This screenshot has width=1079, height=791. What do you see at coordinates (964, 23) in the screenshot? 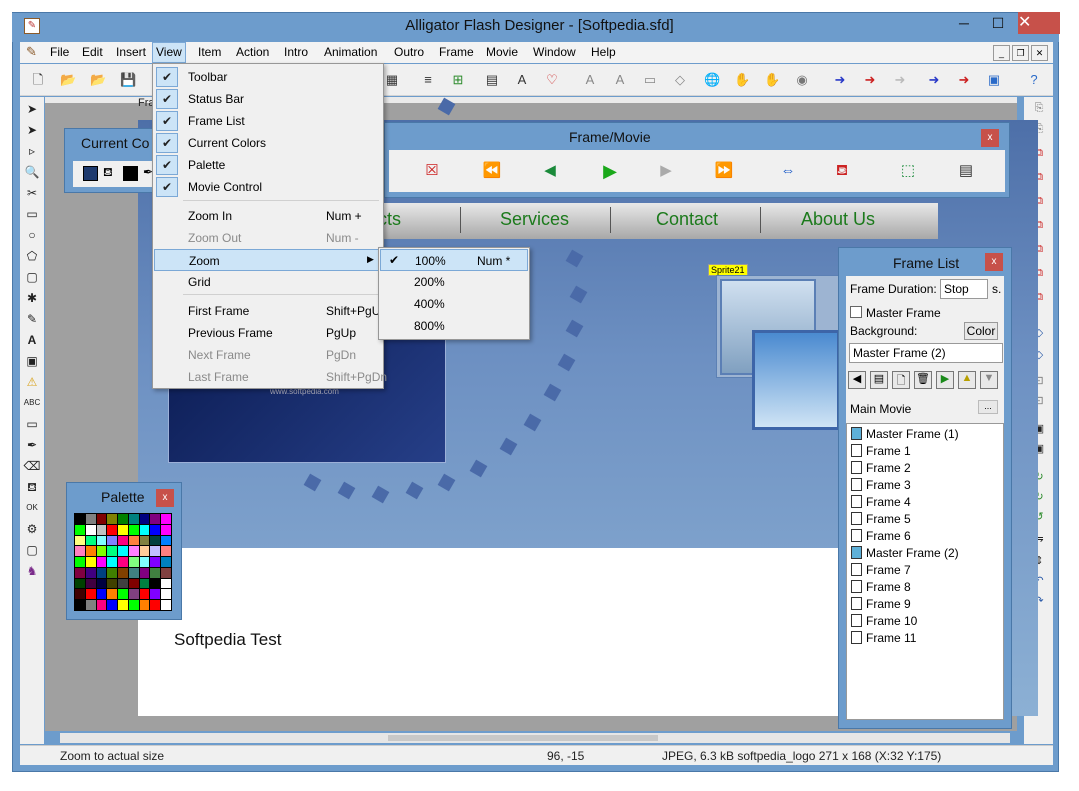
I see `minimize-button: ─` at bounding box center [964, 23].